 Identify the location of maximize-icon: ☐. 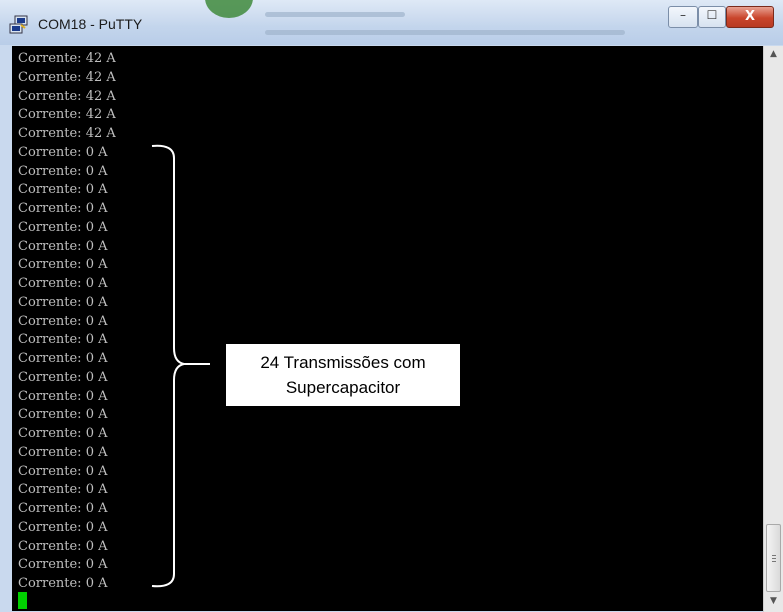
(712, 15).